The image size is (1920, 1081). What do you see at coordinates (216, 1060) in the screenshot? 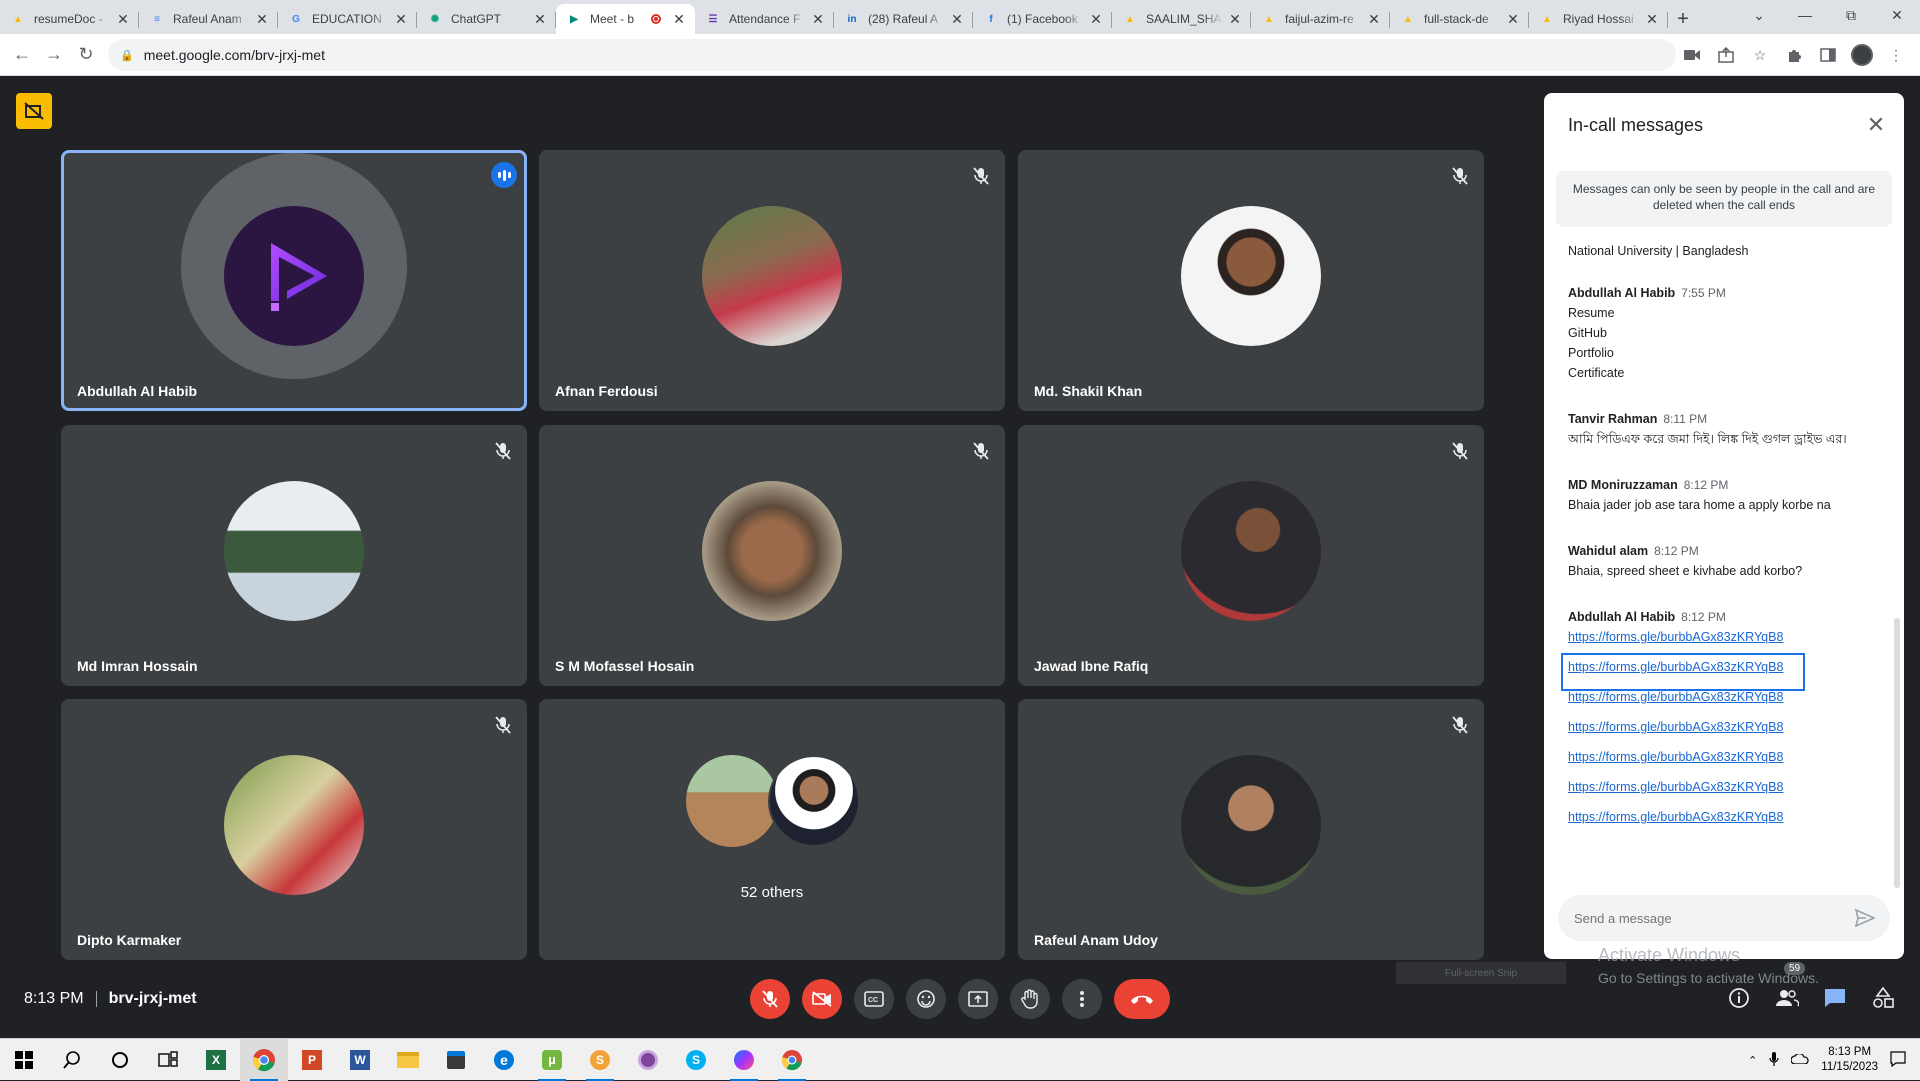
I see `excel-icon: X` at bounding box center [216, 1060].